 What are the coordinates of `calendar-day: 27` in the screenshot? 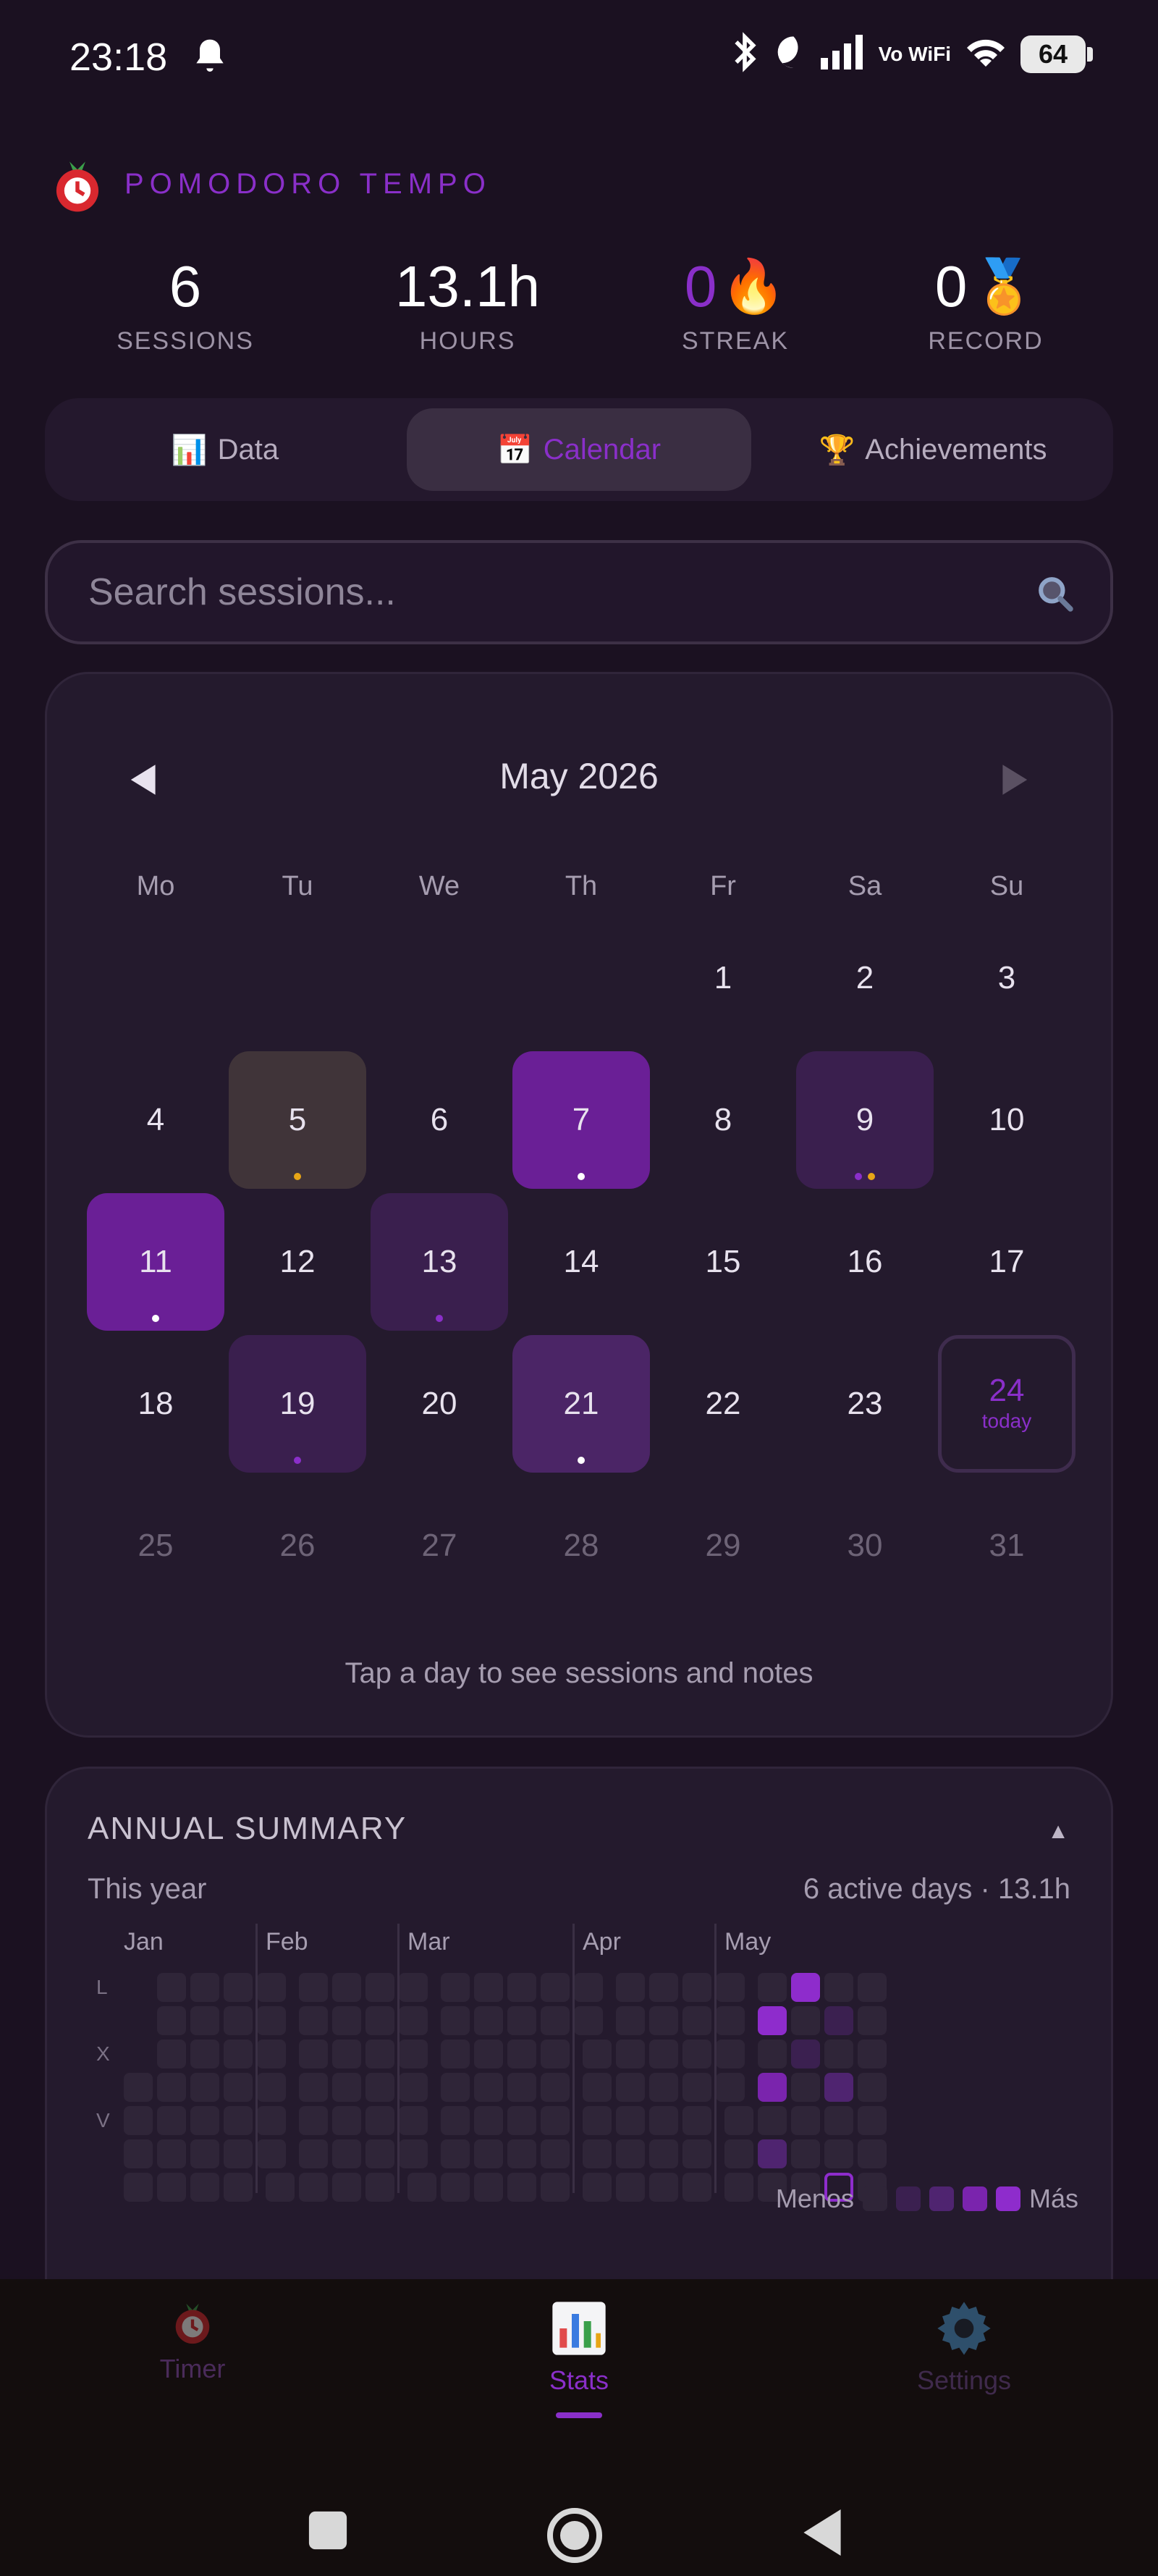 It's located at (439, 1546).